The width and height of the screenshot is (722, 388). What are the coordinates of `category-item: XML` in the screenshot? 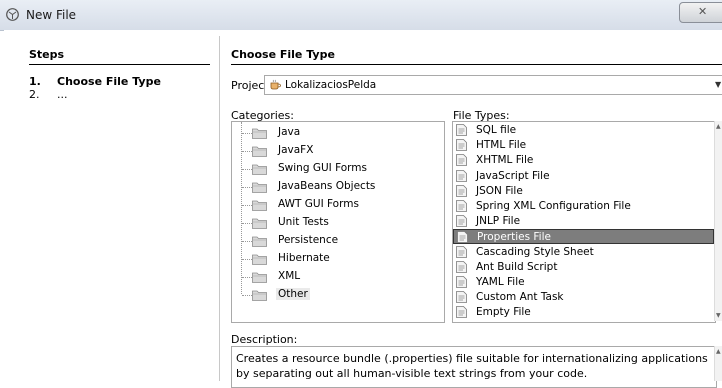 It's located at (337, 277).